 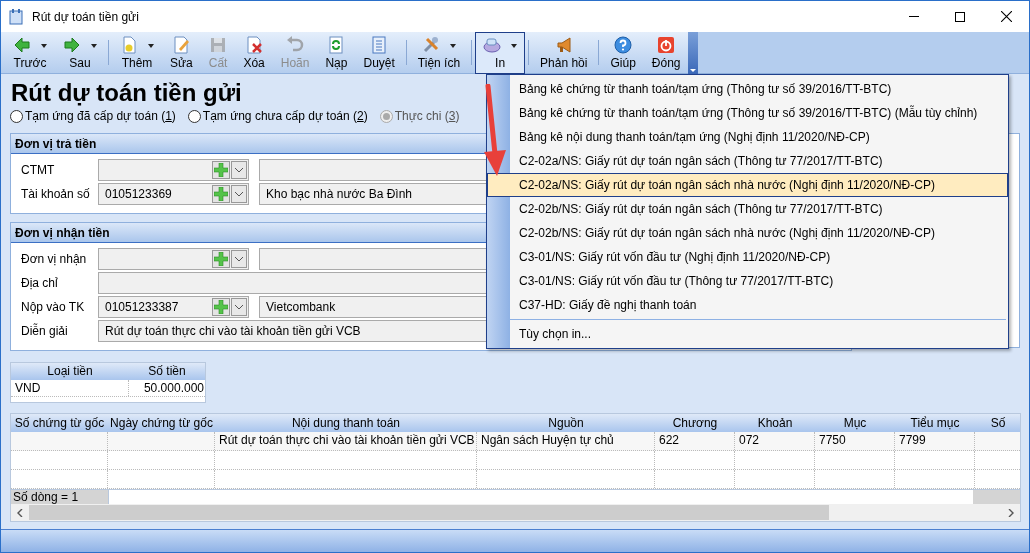 I want to click on field-label: Đơn vị nhận, so click(x=54, y=259).